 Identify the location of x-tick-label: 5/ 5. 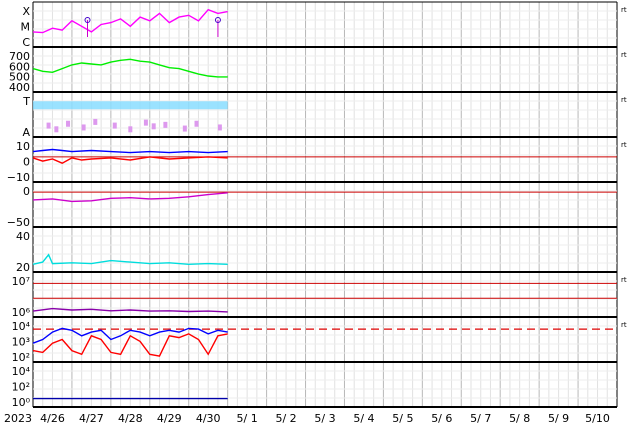
(402, 418).